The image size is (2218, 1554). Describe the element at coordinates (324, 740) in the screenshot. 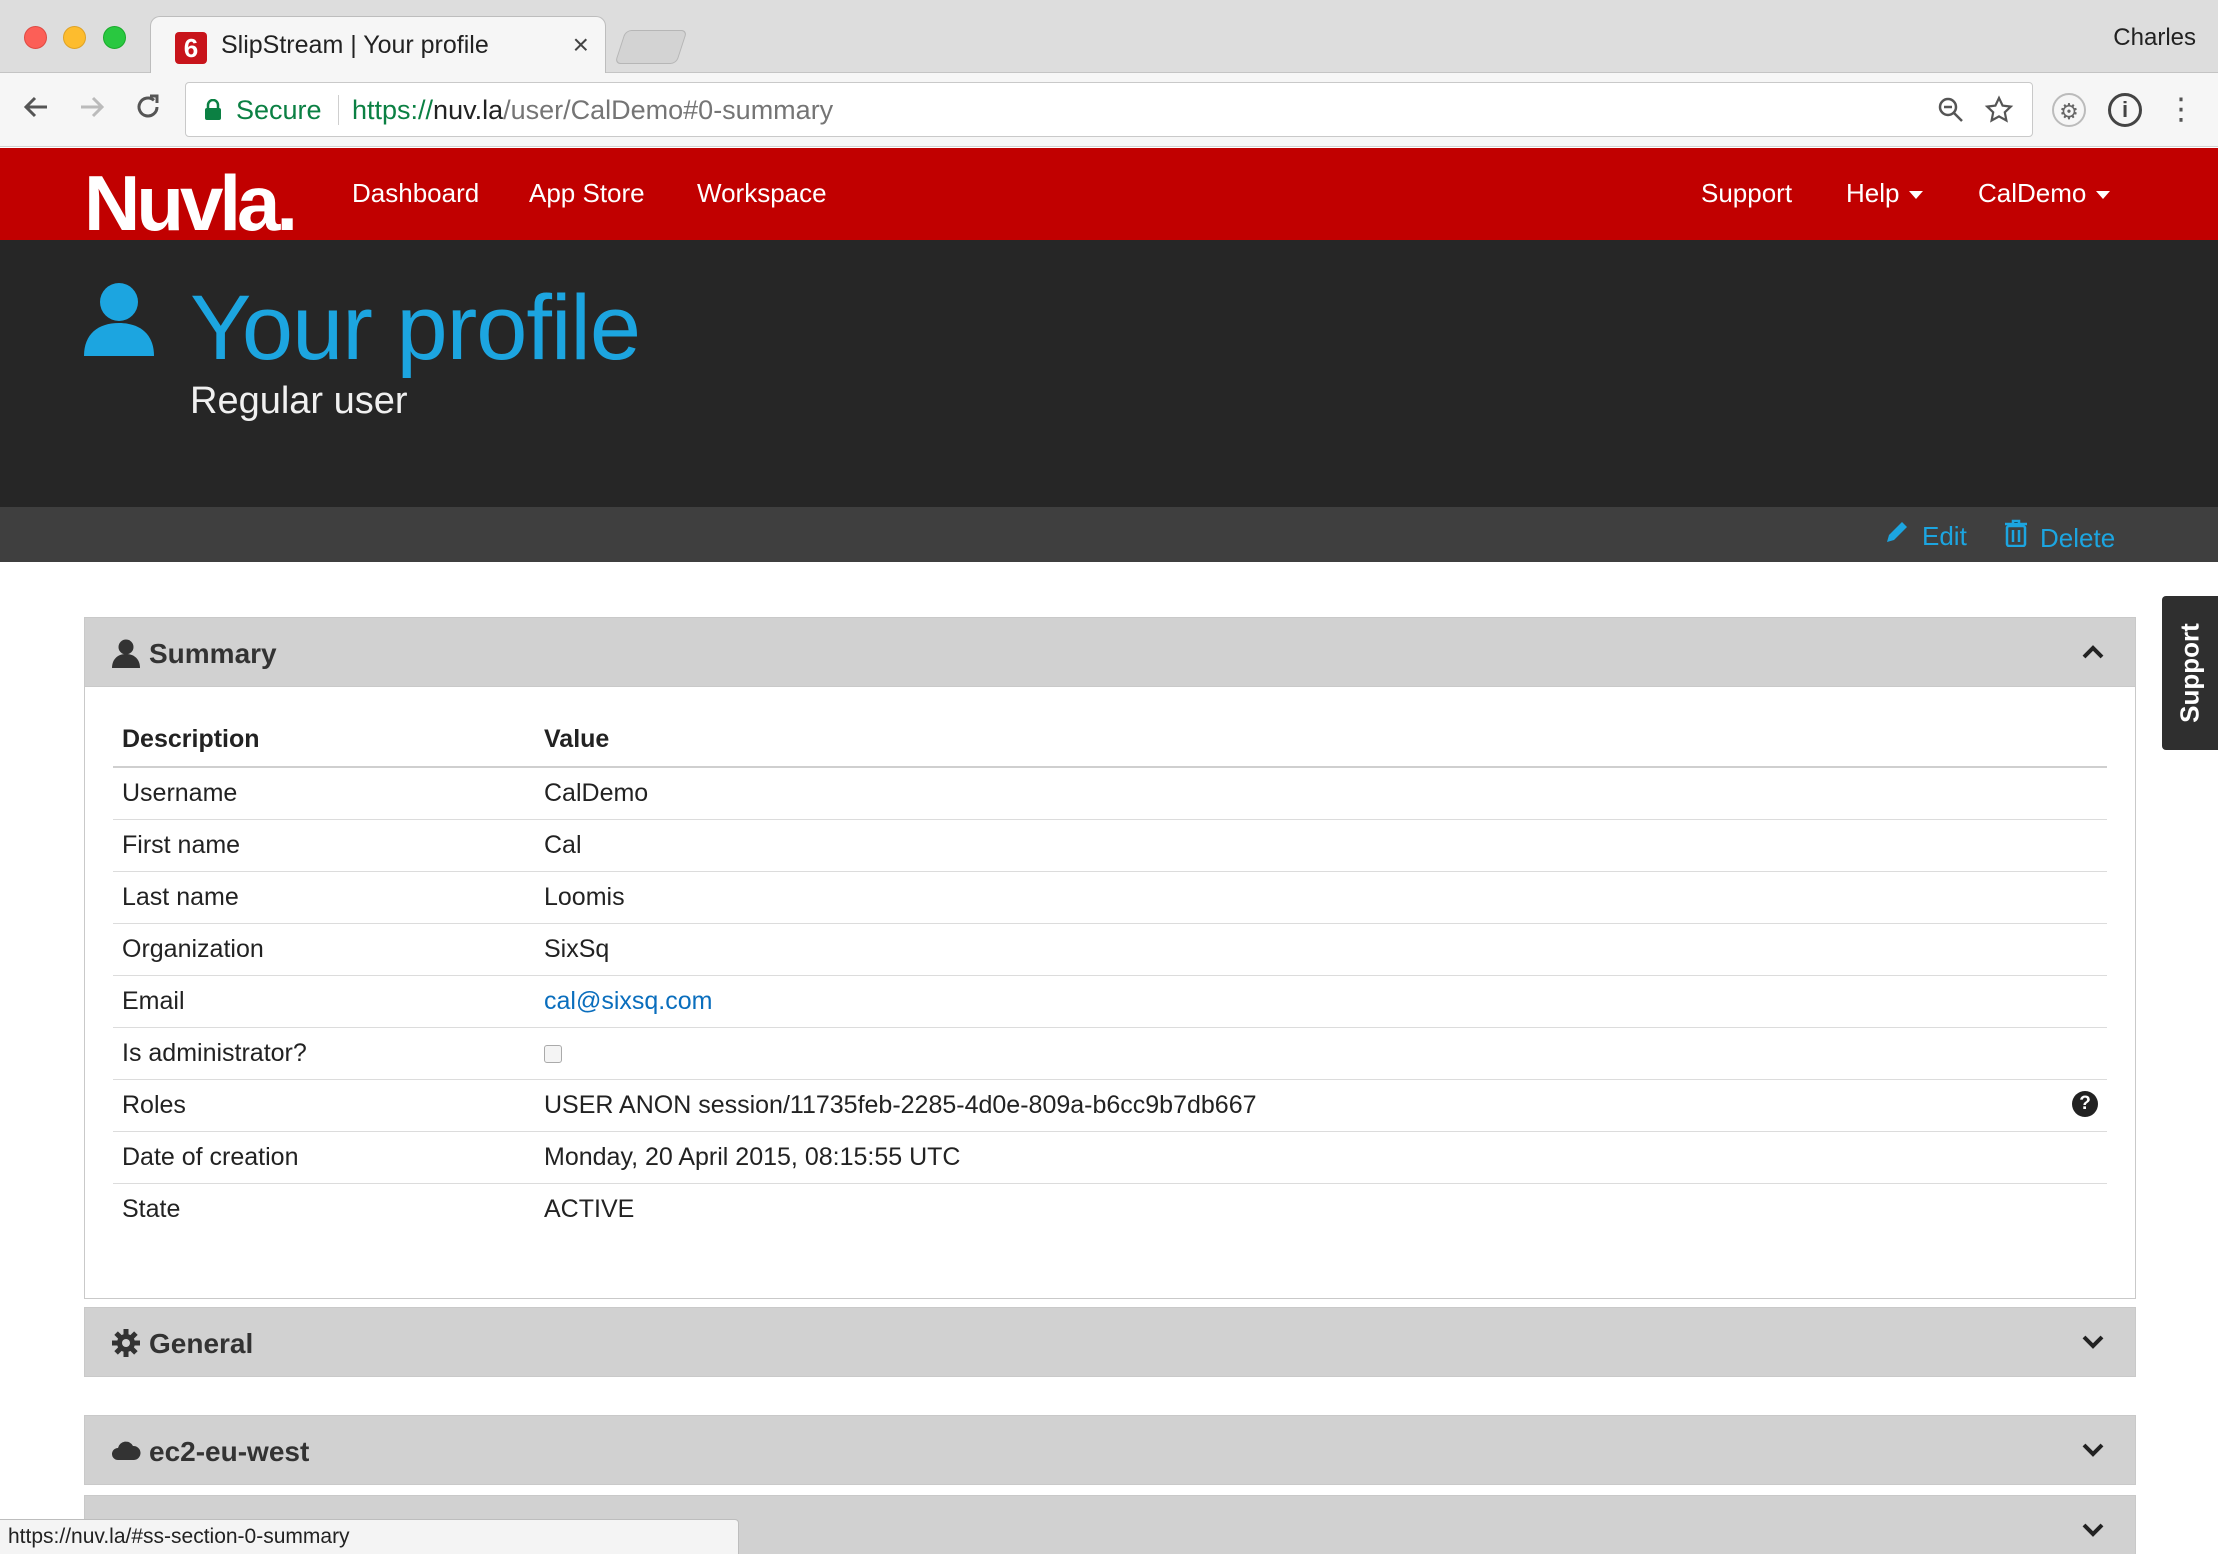

I see `column-header-description: Description` at that location.